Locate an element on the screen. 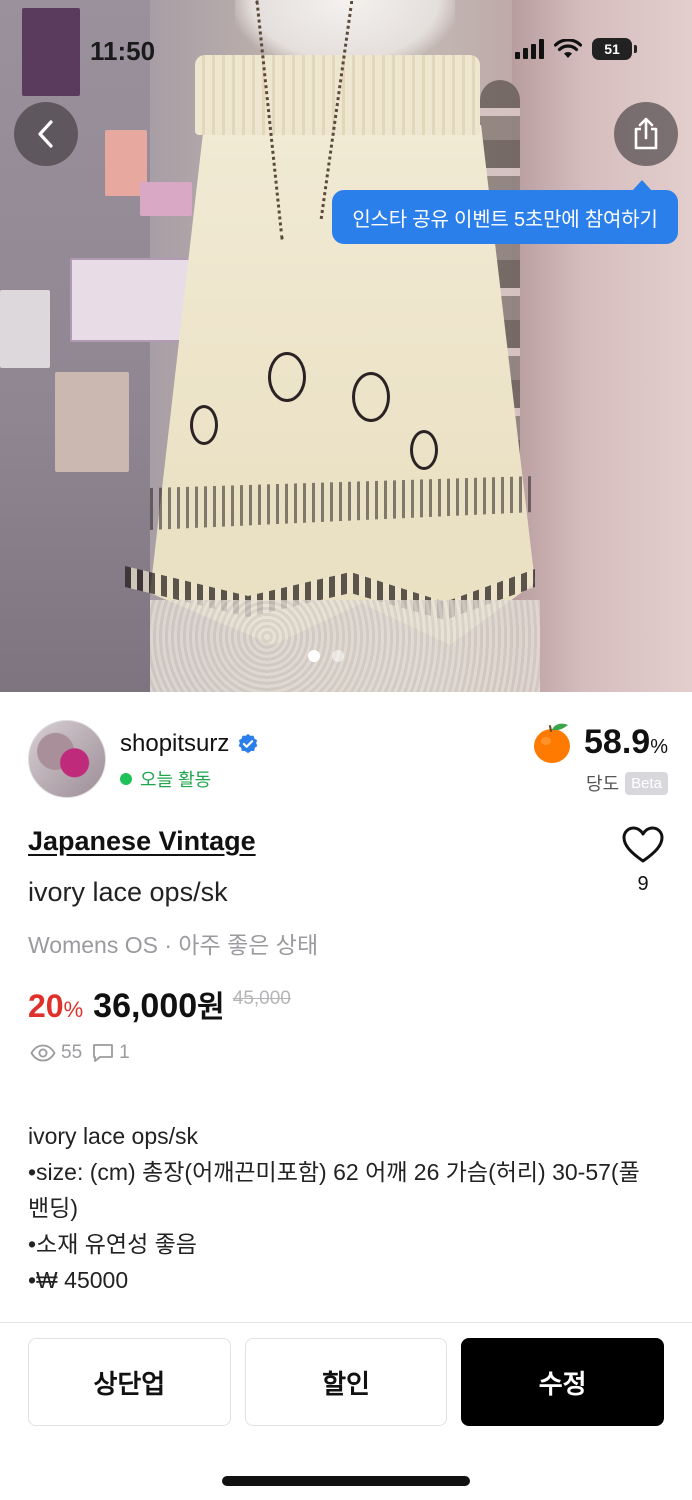 The height and width of the screenshot is (1500, 692). back-button is located at coordinates (46, 134).